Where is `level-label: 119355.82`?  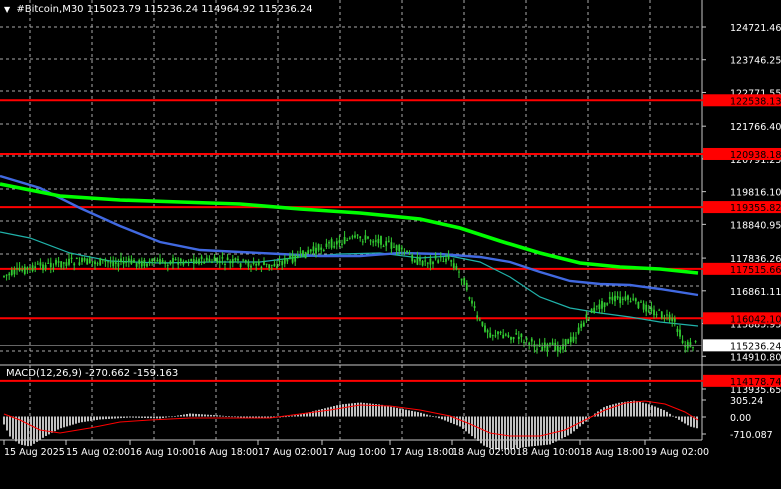 level-label: 119355.82 is located at coordinates (755, 208).